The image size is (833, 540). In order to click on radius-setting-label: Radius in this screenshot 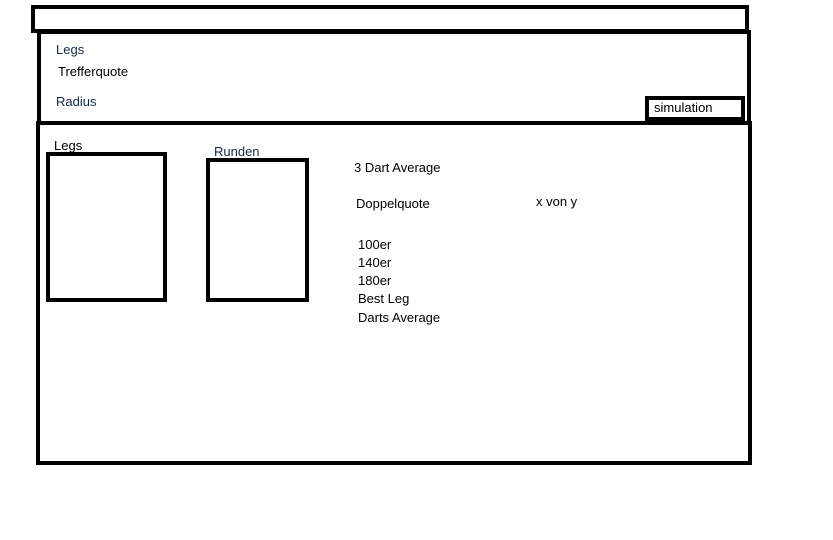, I will do `click(76, 101)`.